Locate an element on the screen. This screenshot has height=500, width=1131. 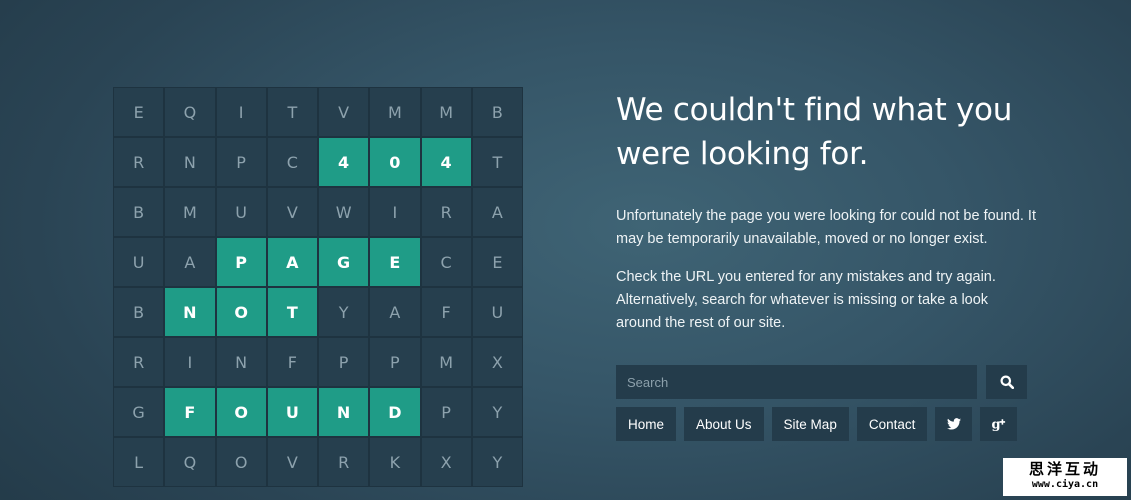
watermark-brand: 思洋互动 is located at coordinates (1064, 469).